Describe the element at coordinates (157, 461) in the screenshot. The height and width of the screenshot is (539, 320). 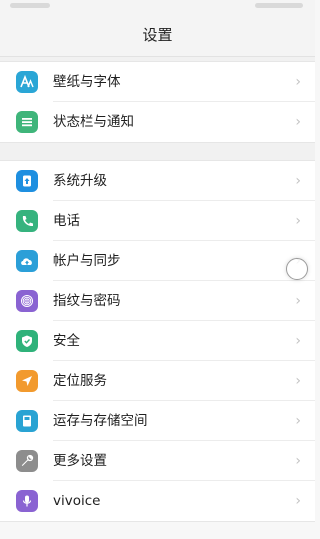
I see `settings-item-more-settings: 更多设置 ›` at that location.